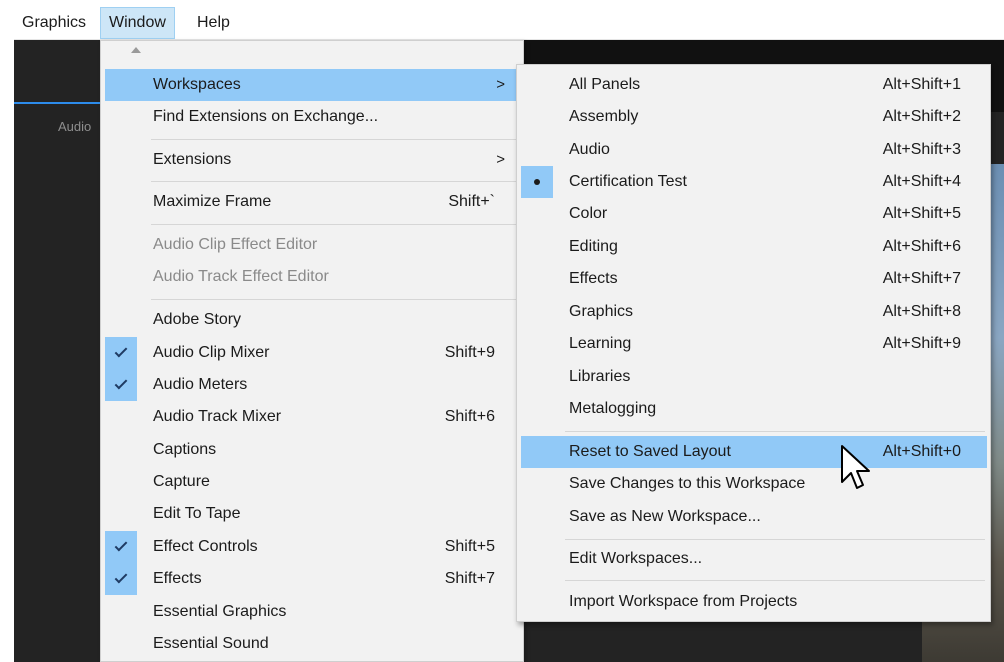  What do you see at coordinates (921, 149) in the screenshot?
I see `menu-item-shortcut: Alt+Shift+3` at bounding box center [921, 149].